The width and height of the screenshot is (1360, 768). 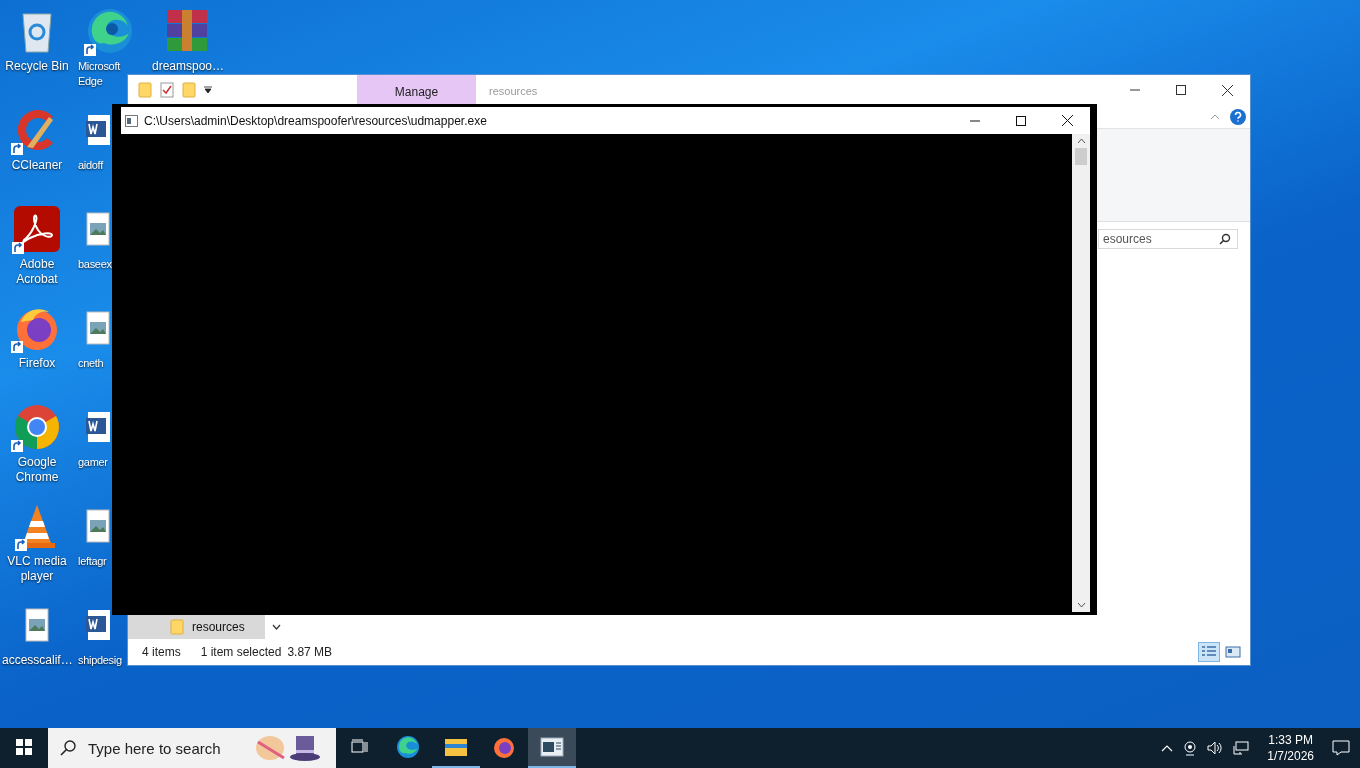 I want to click on dropdown-icon, so click(x=208, y=90).